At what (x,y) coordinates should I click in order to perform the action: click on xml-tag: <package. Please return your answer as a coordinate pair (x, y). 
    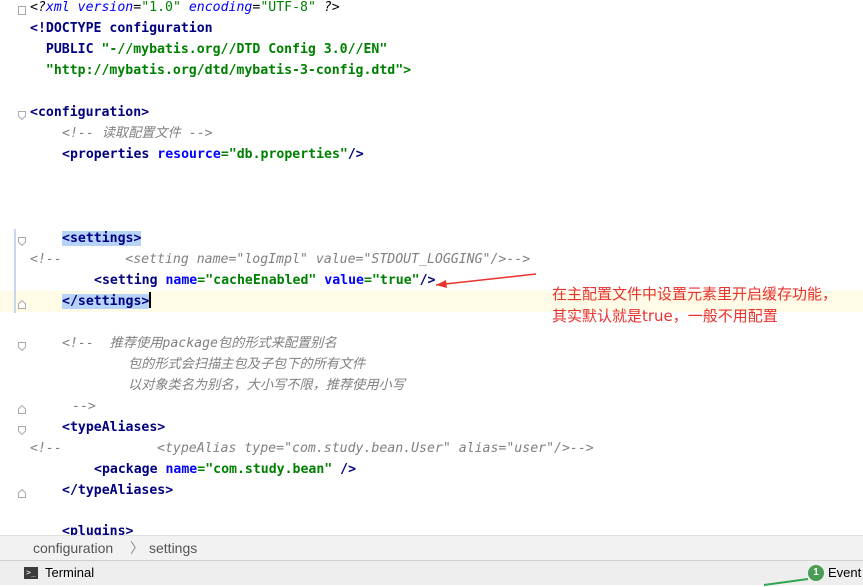
    Looking at the image, I should click on (130, 469).